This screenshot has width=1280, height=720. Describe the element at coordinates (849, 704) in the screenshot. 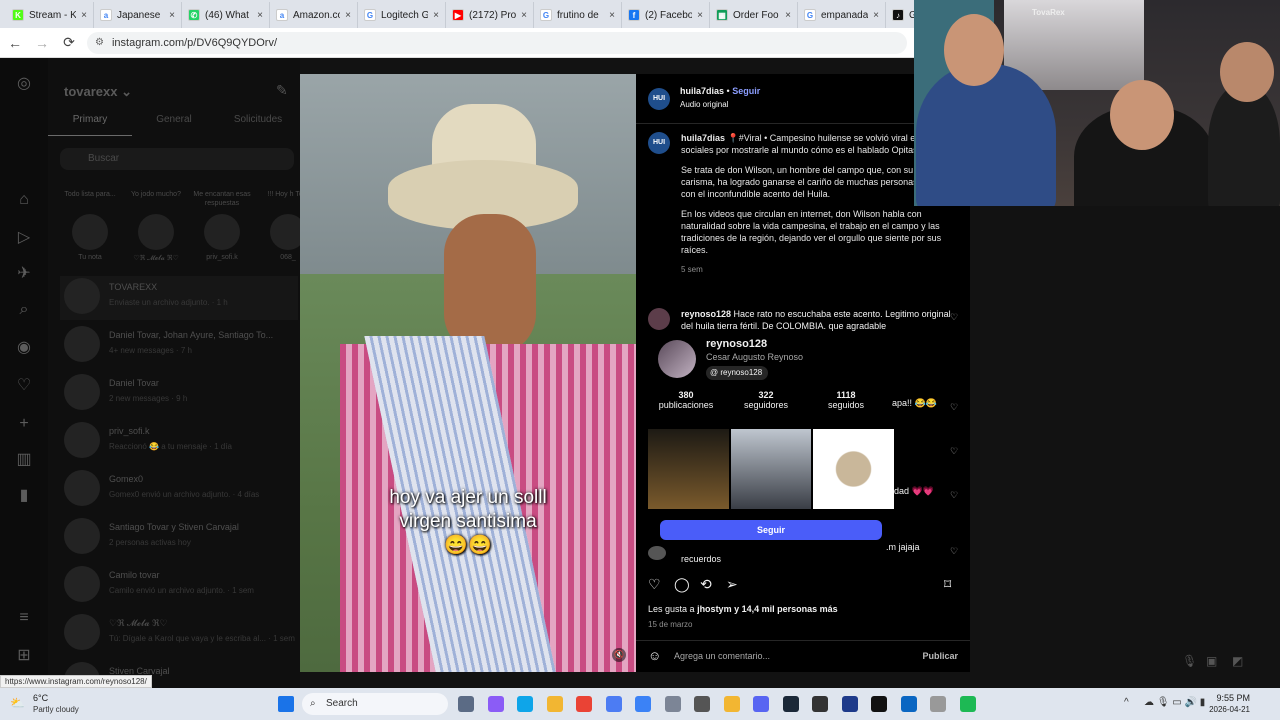

I see `taskbar-ps-icon` at that location.